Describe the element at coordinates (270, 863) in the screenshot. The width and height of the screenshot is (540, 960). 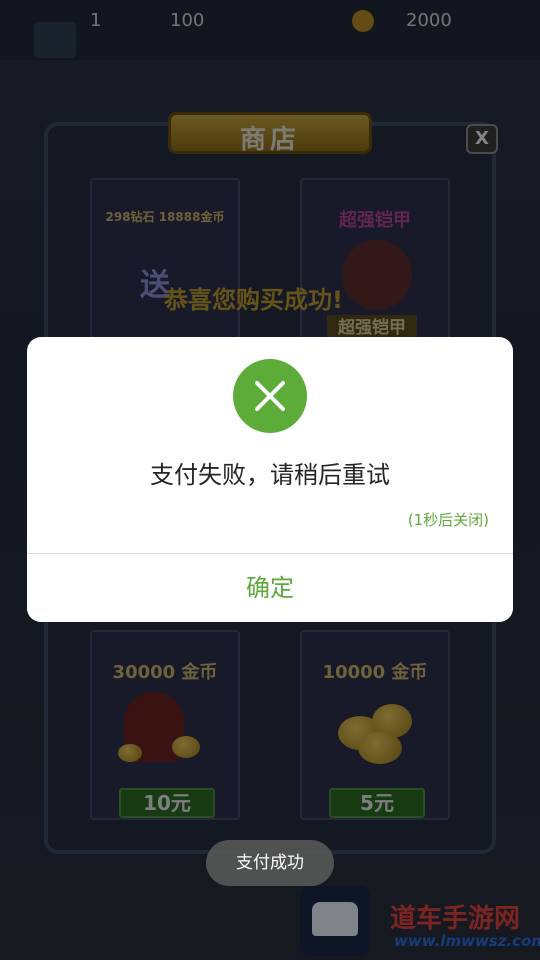
I see `toast-message: 支付成功` at that location.